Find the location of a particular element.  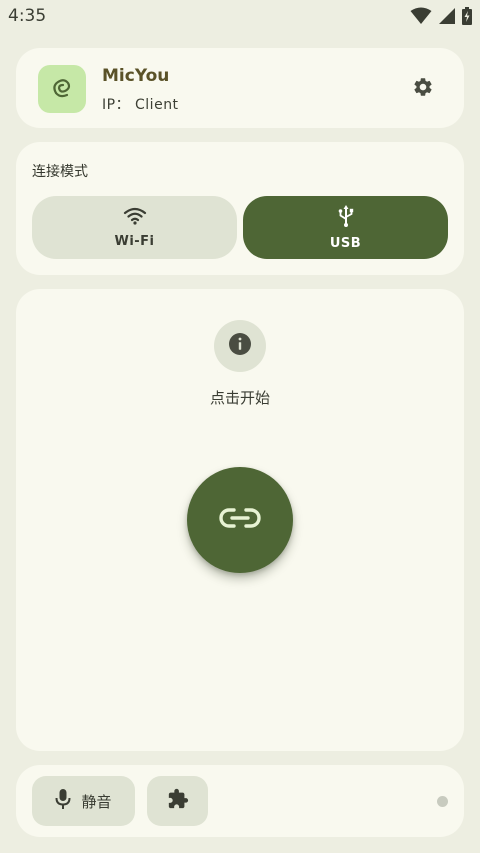

app-name: MicYou is located at coordinates (136, 76).